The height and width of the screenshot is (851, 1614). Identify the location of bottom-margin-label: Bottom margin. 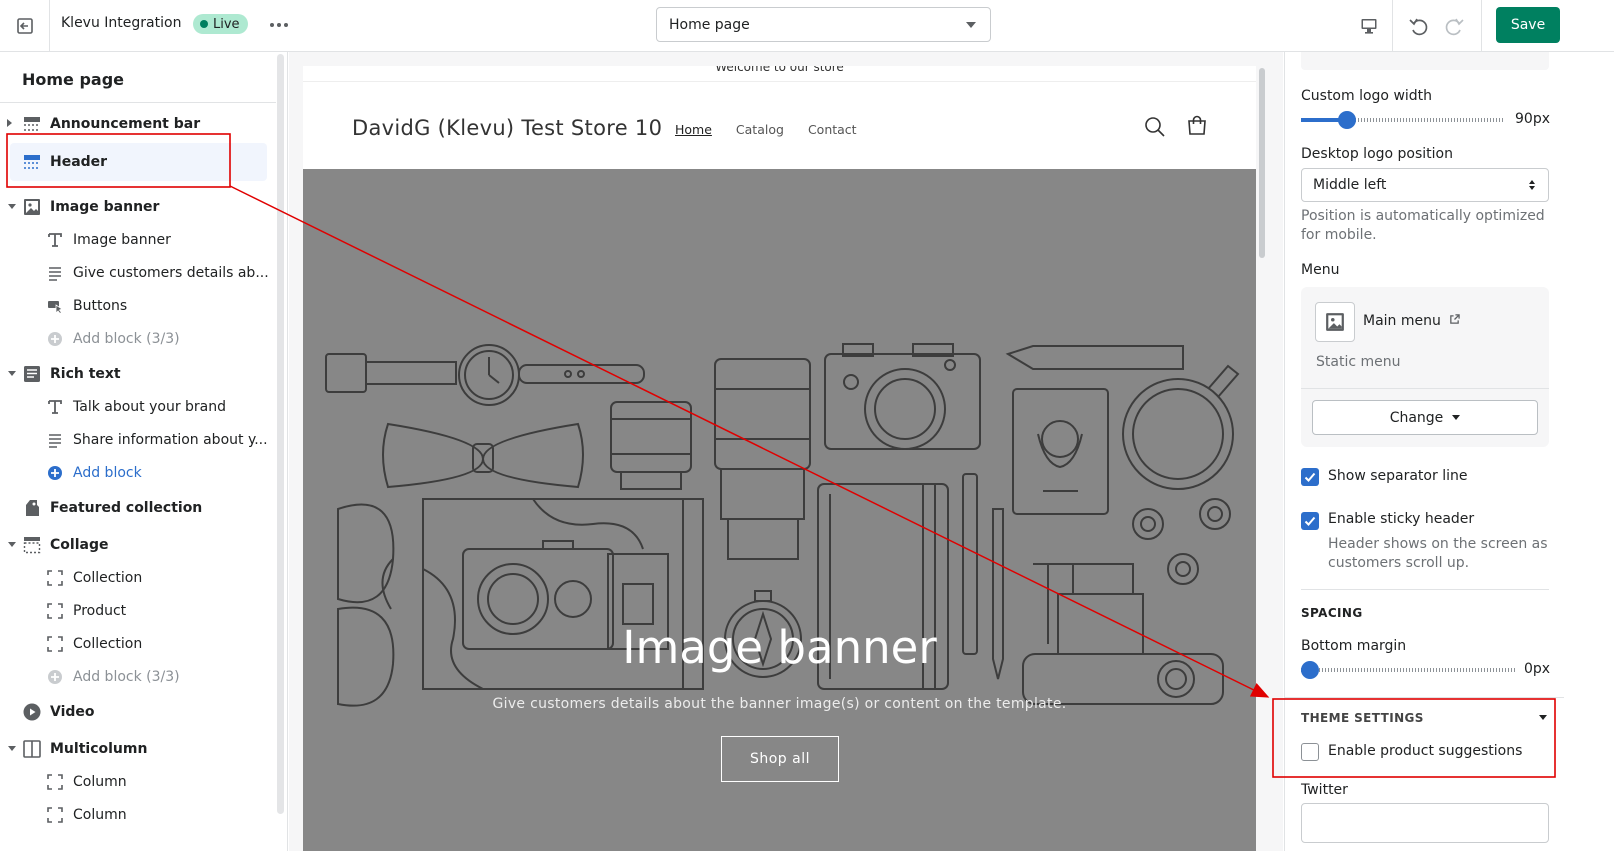
(1354, 646).